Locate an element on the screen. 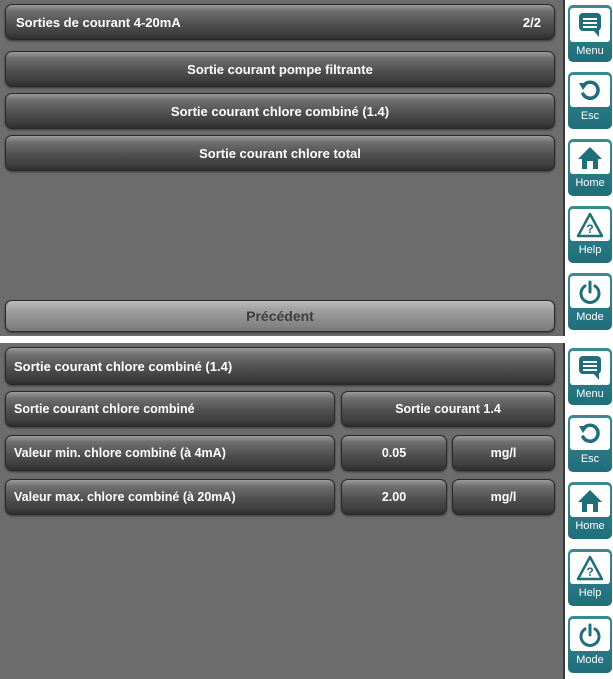  filter-pump-output-button: Sortie courant pompe filtrante is located at coordinates (280, 69).